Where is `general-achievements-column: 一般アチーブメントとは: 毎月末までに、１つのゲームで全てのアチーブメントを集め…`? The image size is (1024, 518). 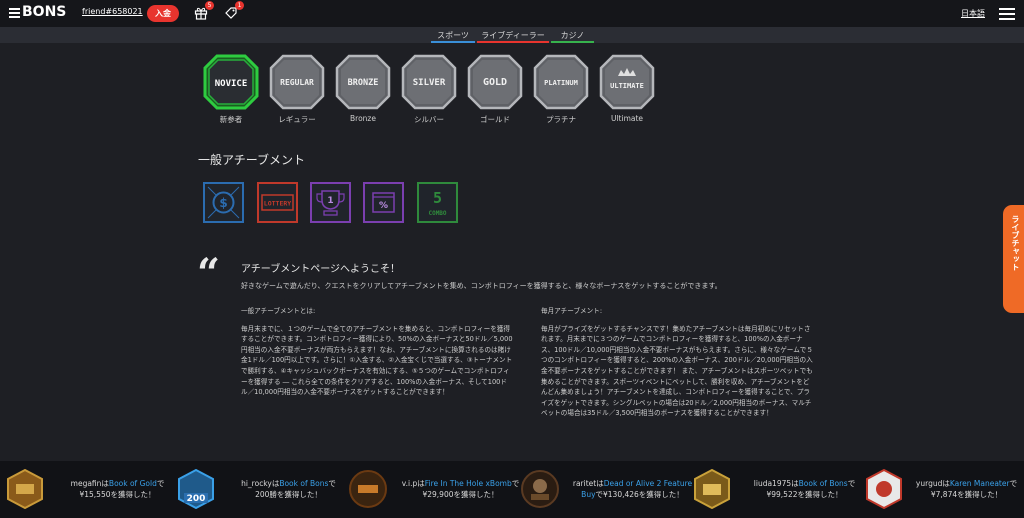
general-achievements-column: 一般アチーブメントとは: 毎月末までに、１つのゲームで全てのアチーブメントを集め… is located at coordinates (377, 352).